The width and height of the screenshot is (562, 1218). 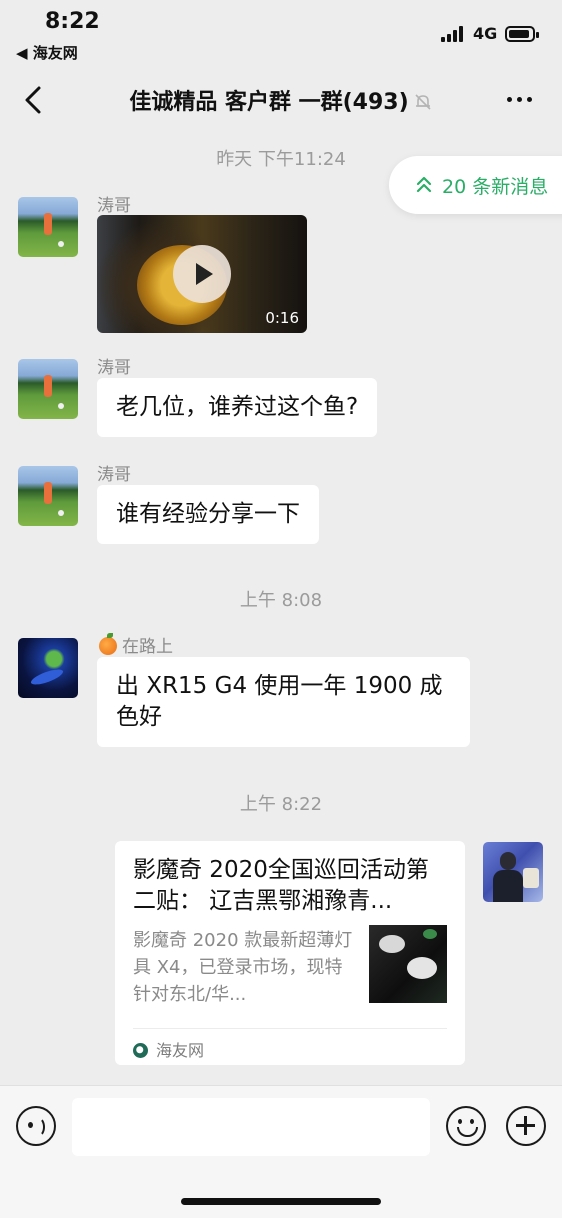 What do you see at coordinates (485, 33) in the screenshot?
I see `network-type: 4G` at bounding box center [485, 33].